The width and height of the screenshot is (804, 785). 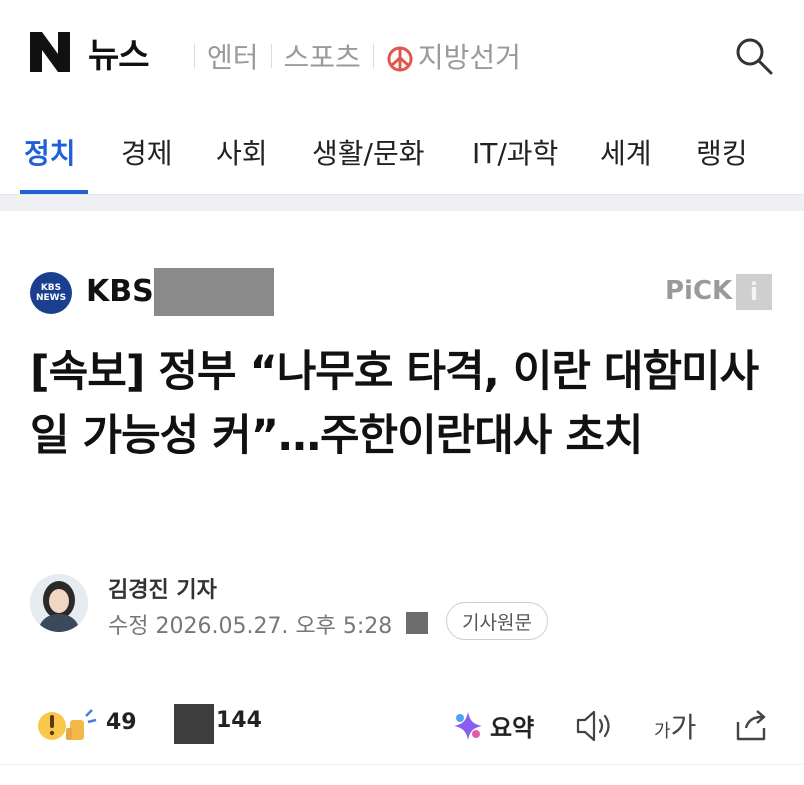 I want to click on ai-summary-sparkle-icon, so click(x=468, y=725).